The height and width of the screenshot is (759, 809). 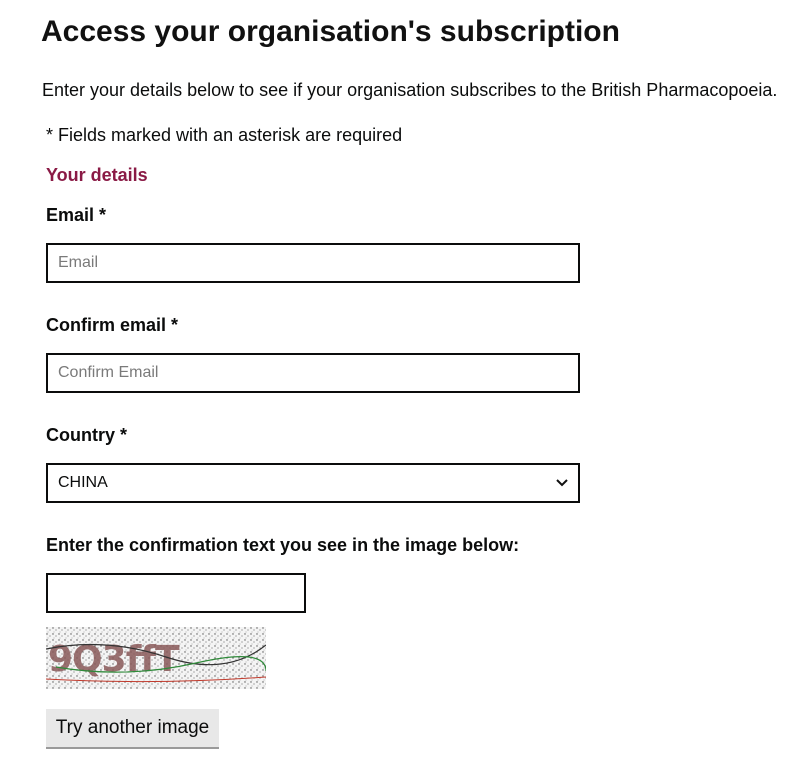 What do you see at coordinates (313, 483) in the screenshot?
I see `country-select: CHINA` at bounding box center [313, 483].